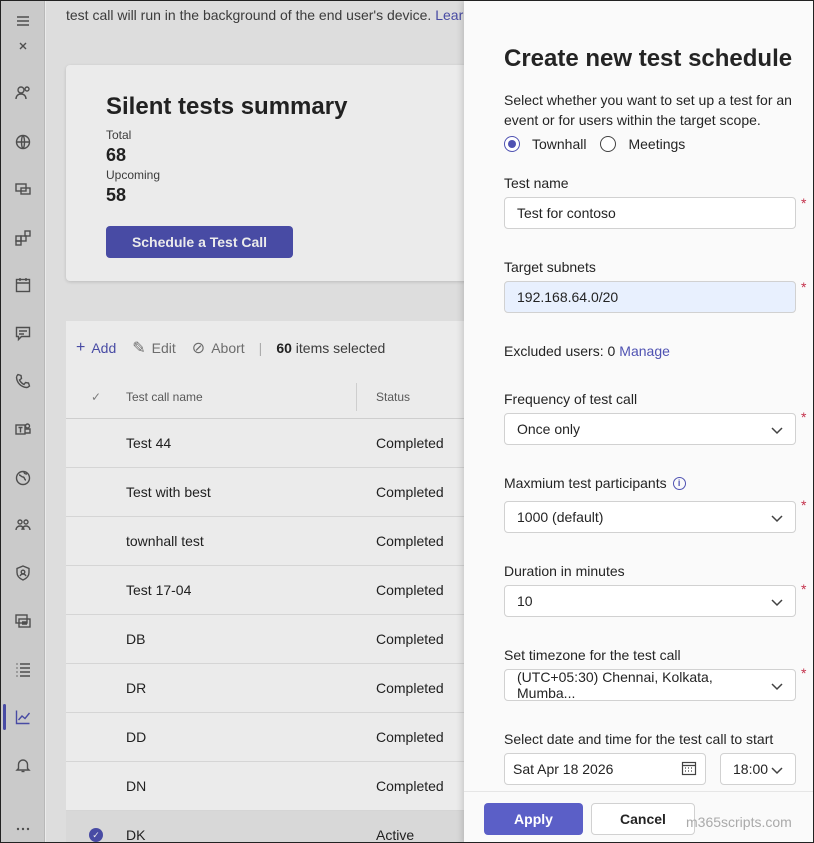 Image resolution: width=814 pixels, height=843 pixels. What do you see at coordinates (656, 144) in the screenshot?
I see `meetings-label: Meetings` at bounding box center [656, 144].